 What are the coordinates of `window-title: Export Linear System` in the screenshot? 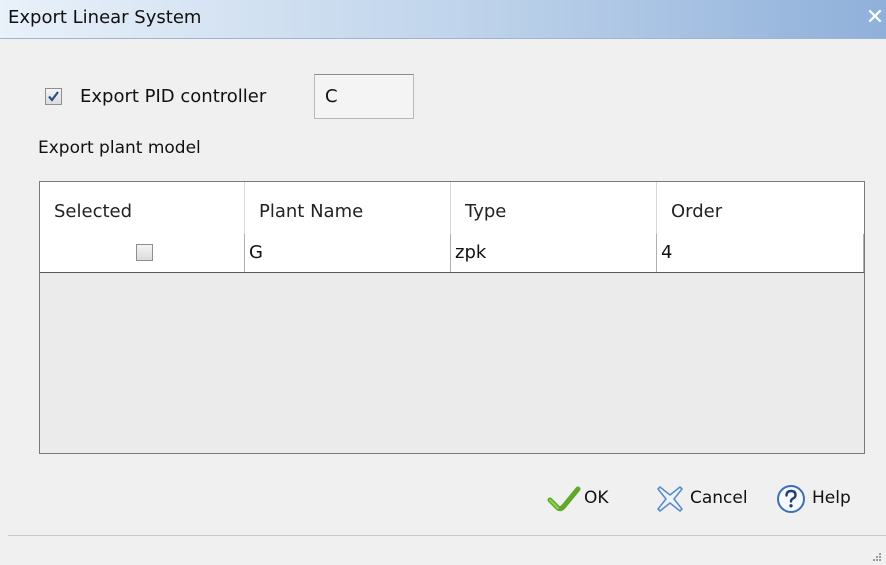 It's located at (105, 17).